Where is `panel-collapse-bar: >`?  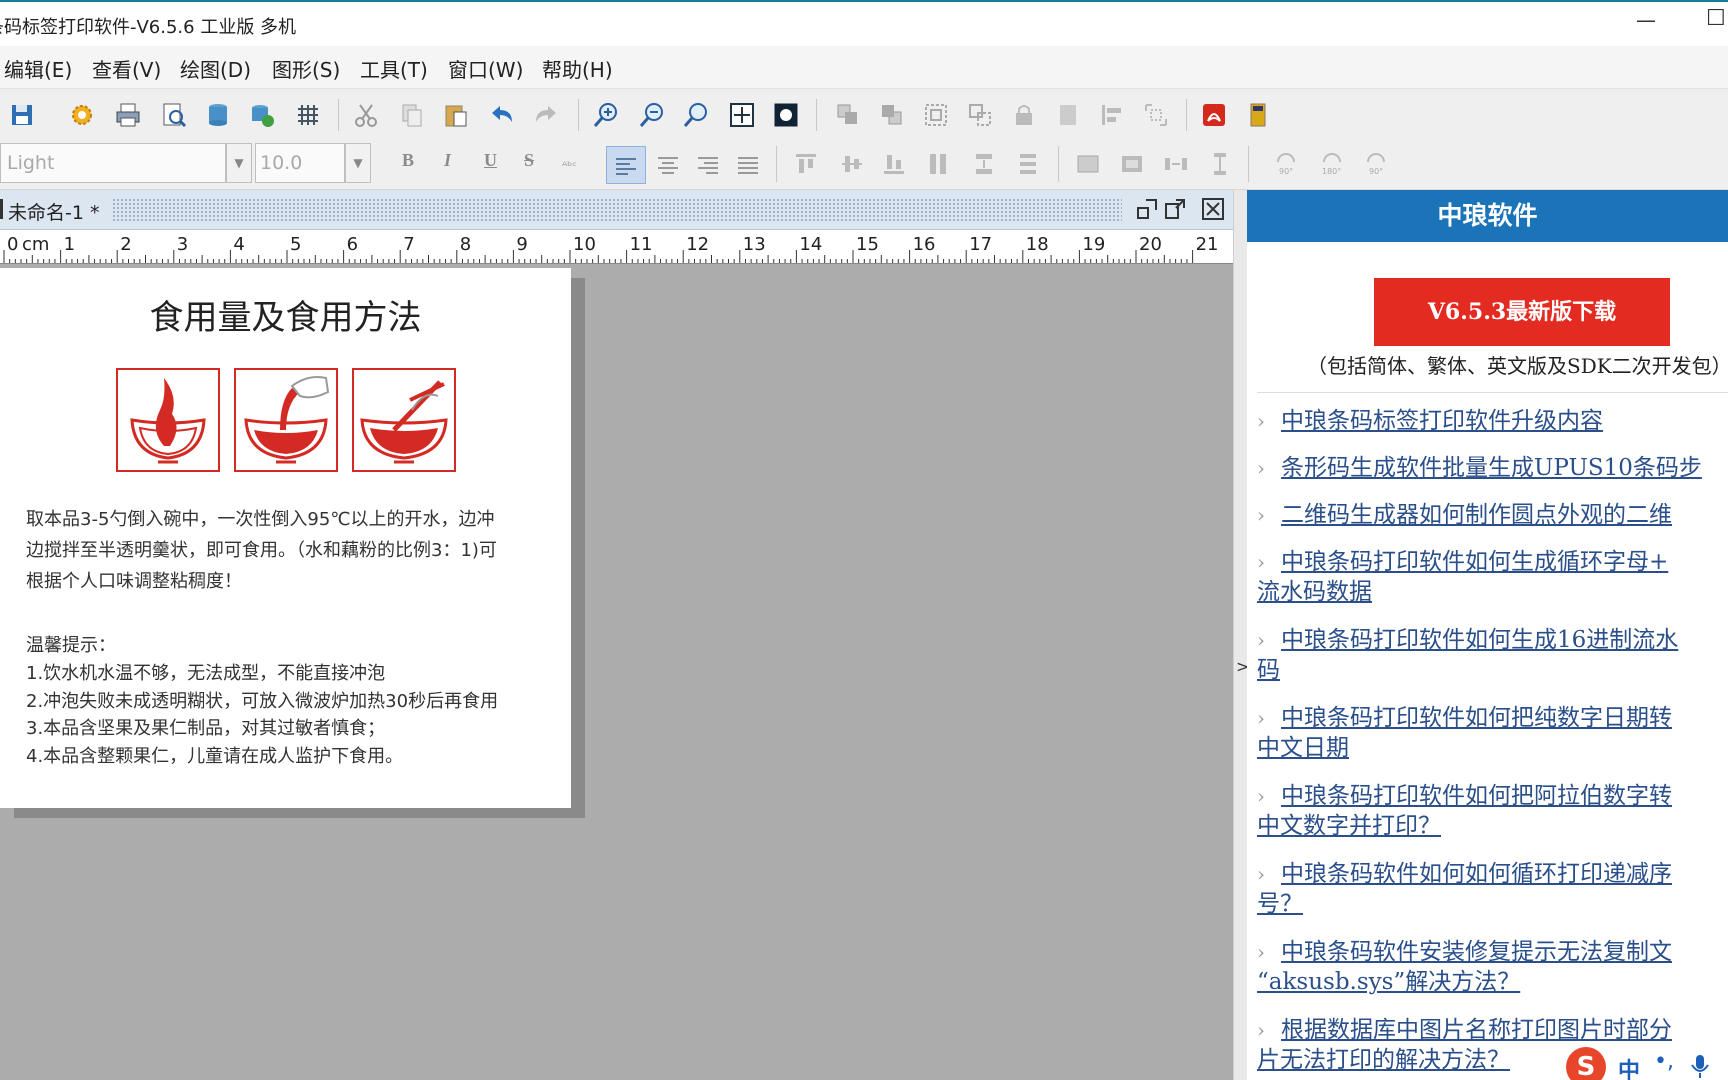 panel-collapse-bar: > is located at coordinates (1241, 635).